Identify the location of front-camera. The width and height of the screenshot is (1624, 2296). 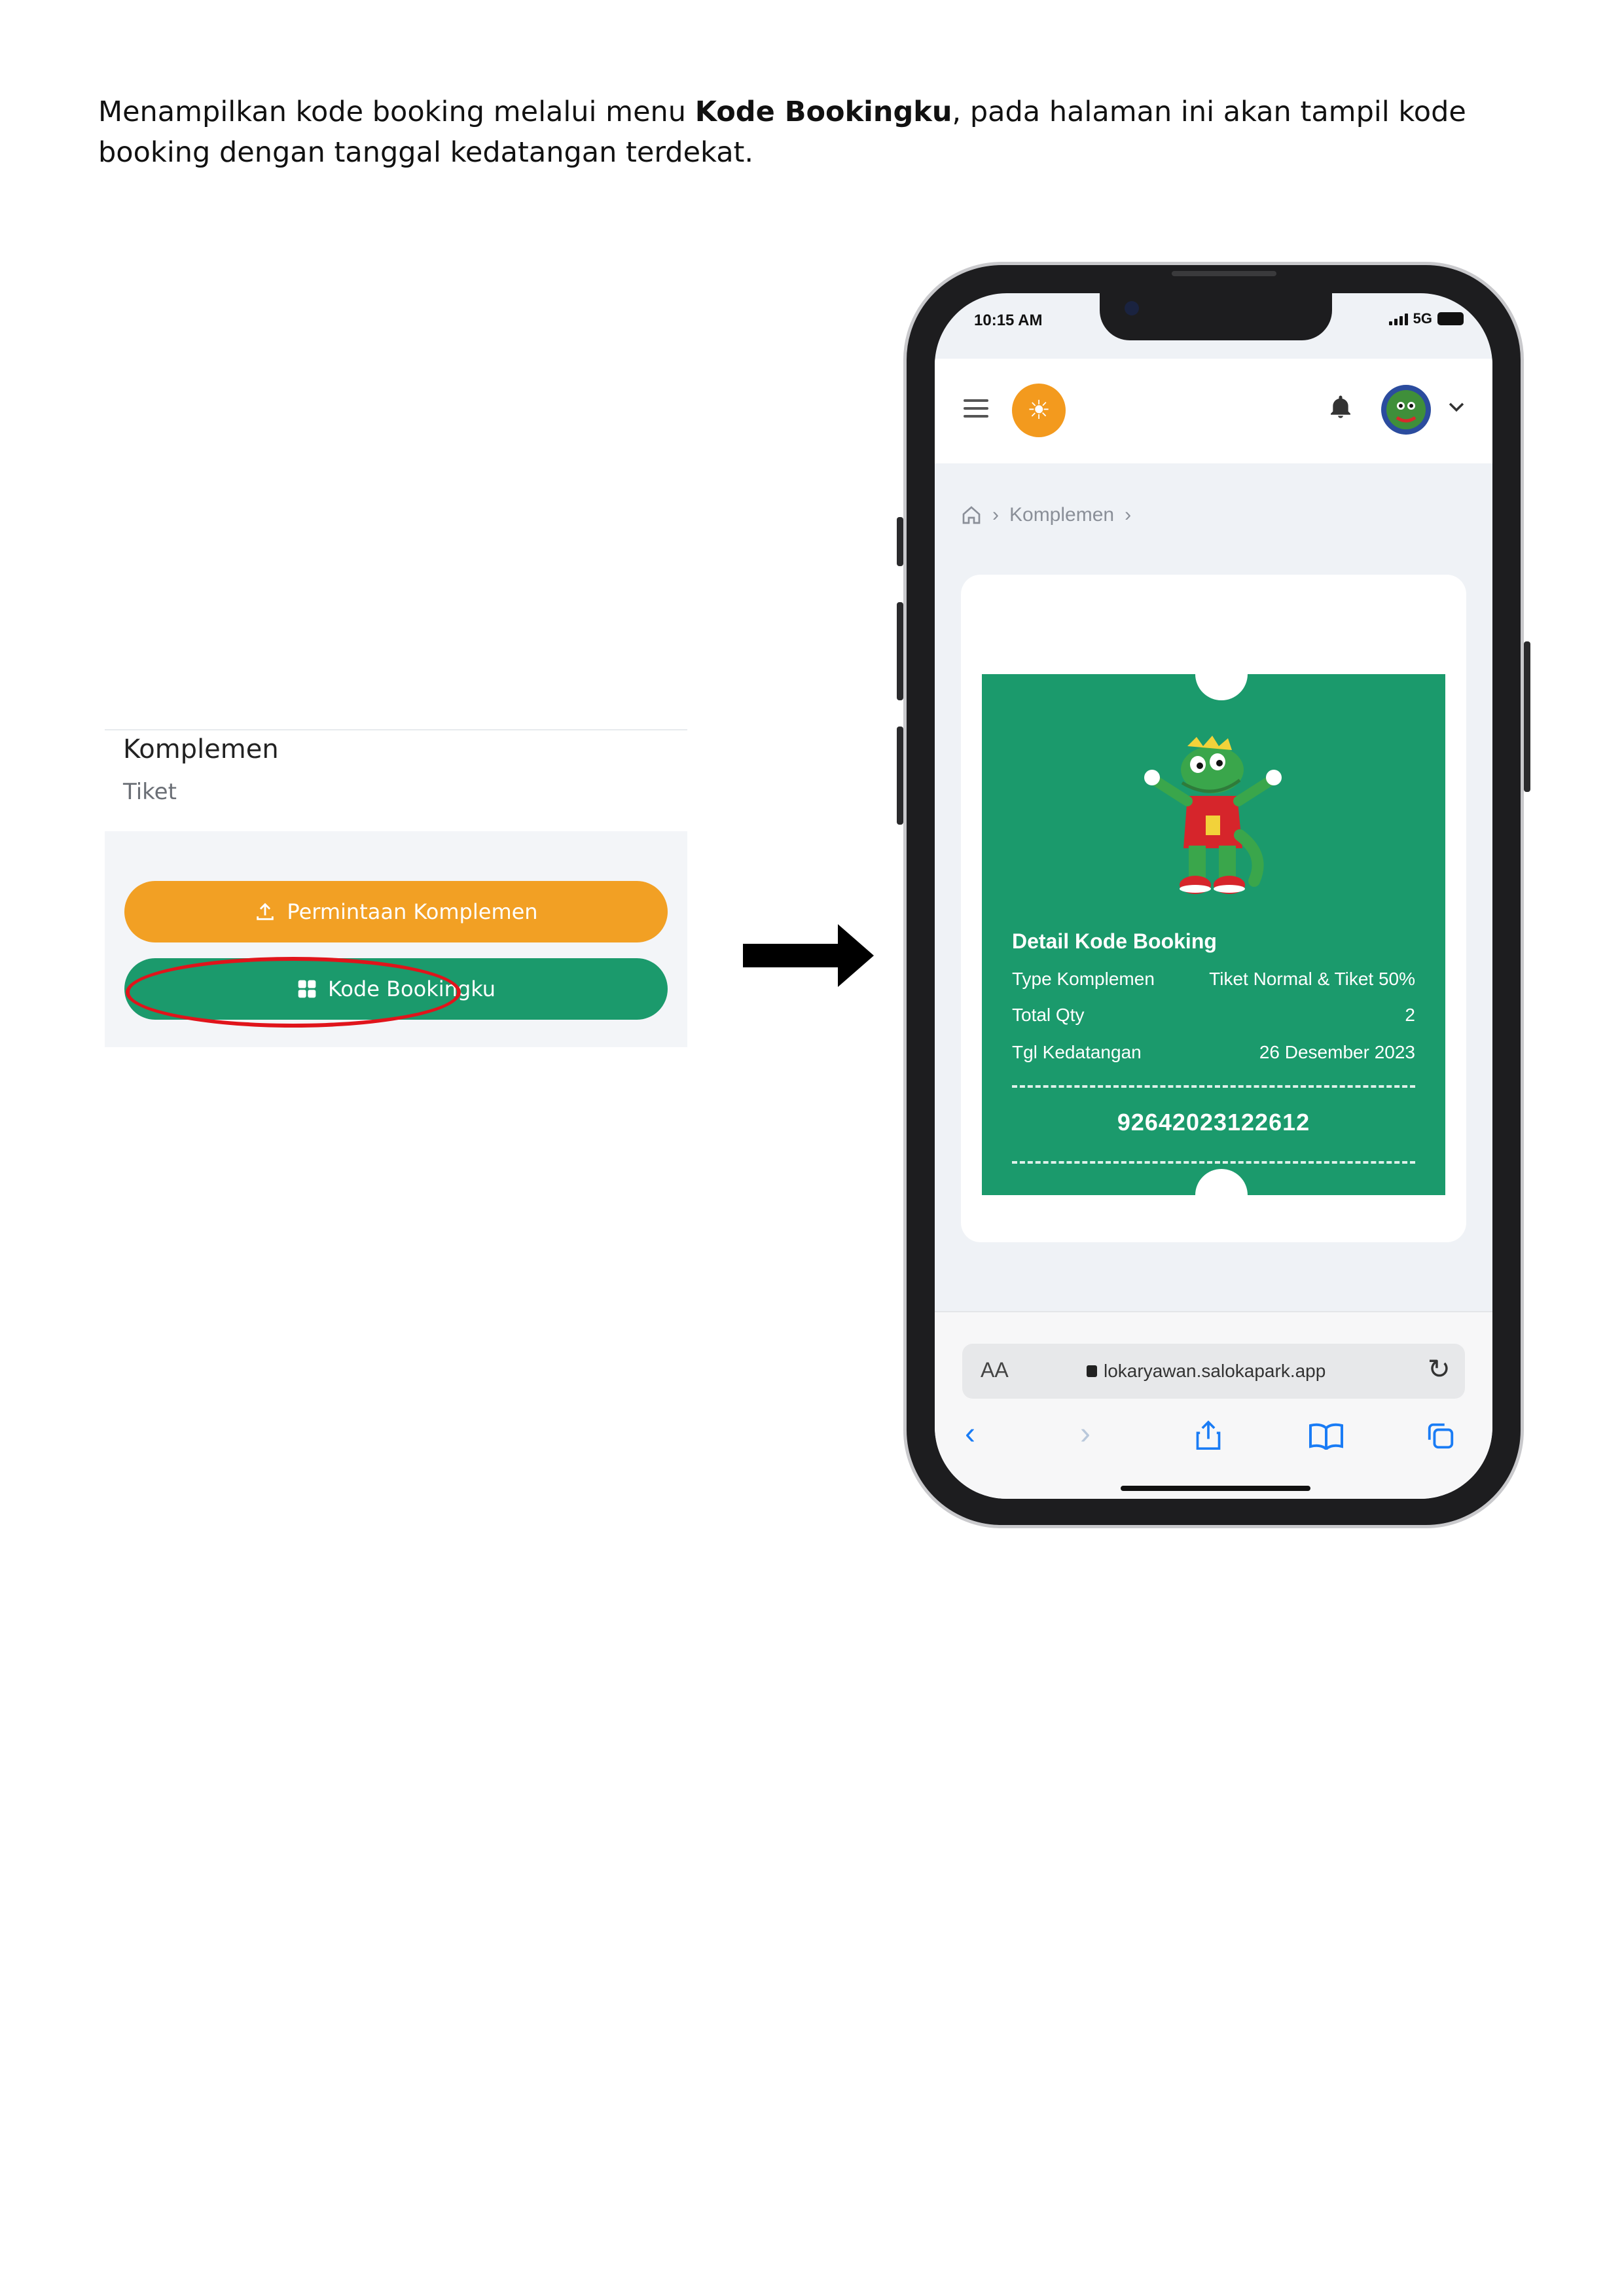
(1132, 308).